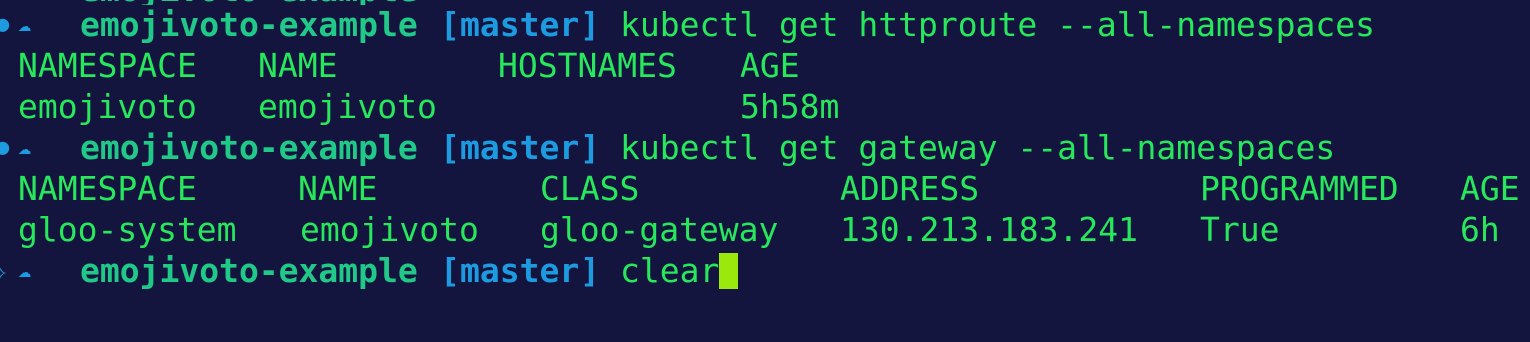  I want to click on col-header-programmed: PROGRAMMED, so click(1299, 188).